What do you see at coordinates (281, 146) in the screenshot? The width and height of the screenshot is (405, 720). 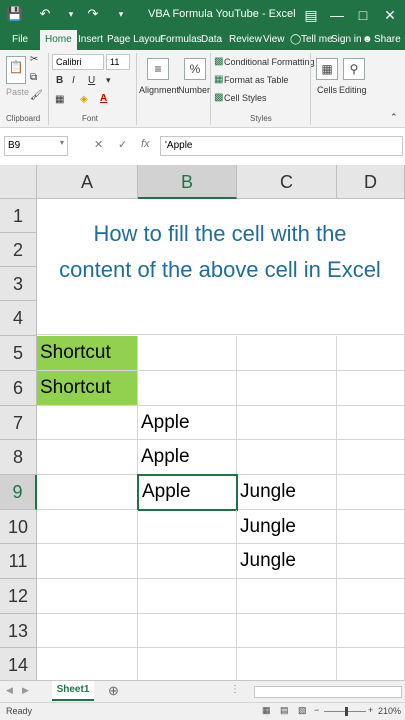 I see `formula-input: 'Apple` at bounding box center [281, 146].